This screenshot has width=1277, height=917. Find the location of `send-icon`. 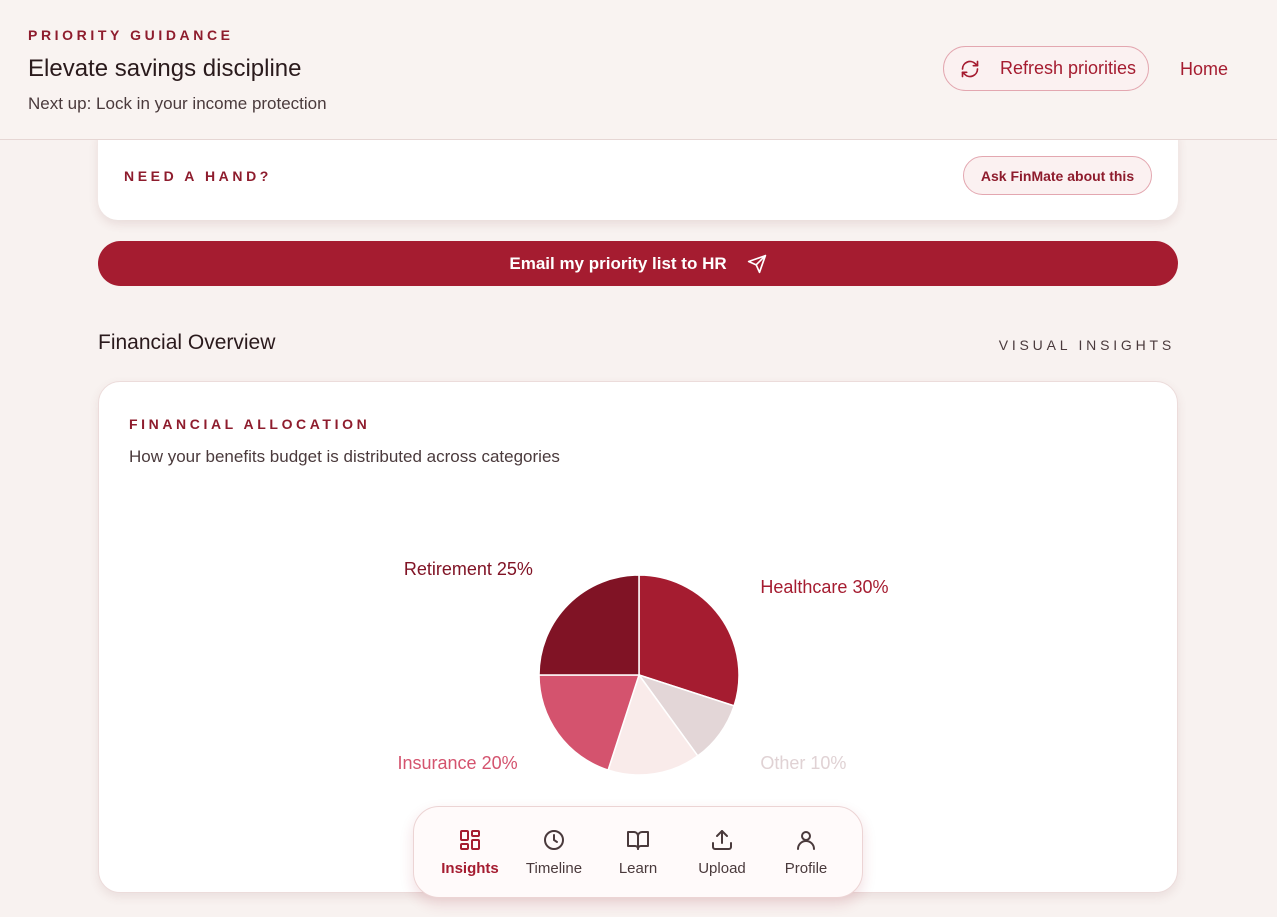

send-icon is located at coordinates (756, 263).